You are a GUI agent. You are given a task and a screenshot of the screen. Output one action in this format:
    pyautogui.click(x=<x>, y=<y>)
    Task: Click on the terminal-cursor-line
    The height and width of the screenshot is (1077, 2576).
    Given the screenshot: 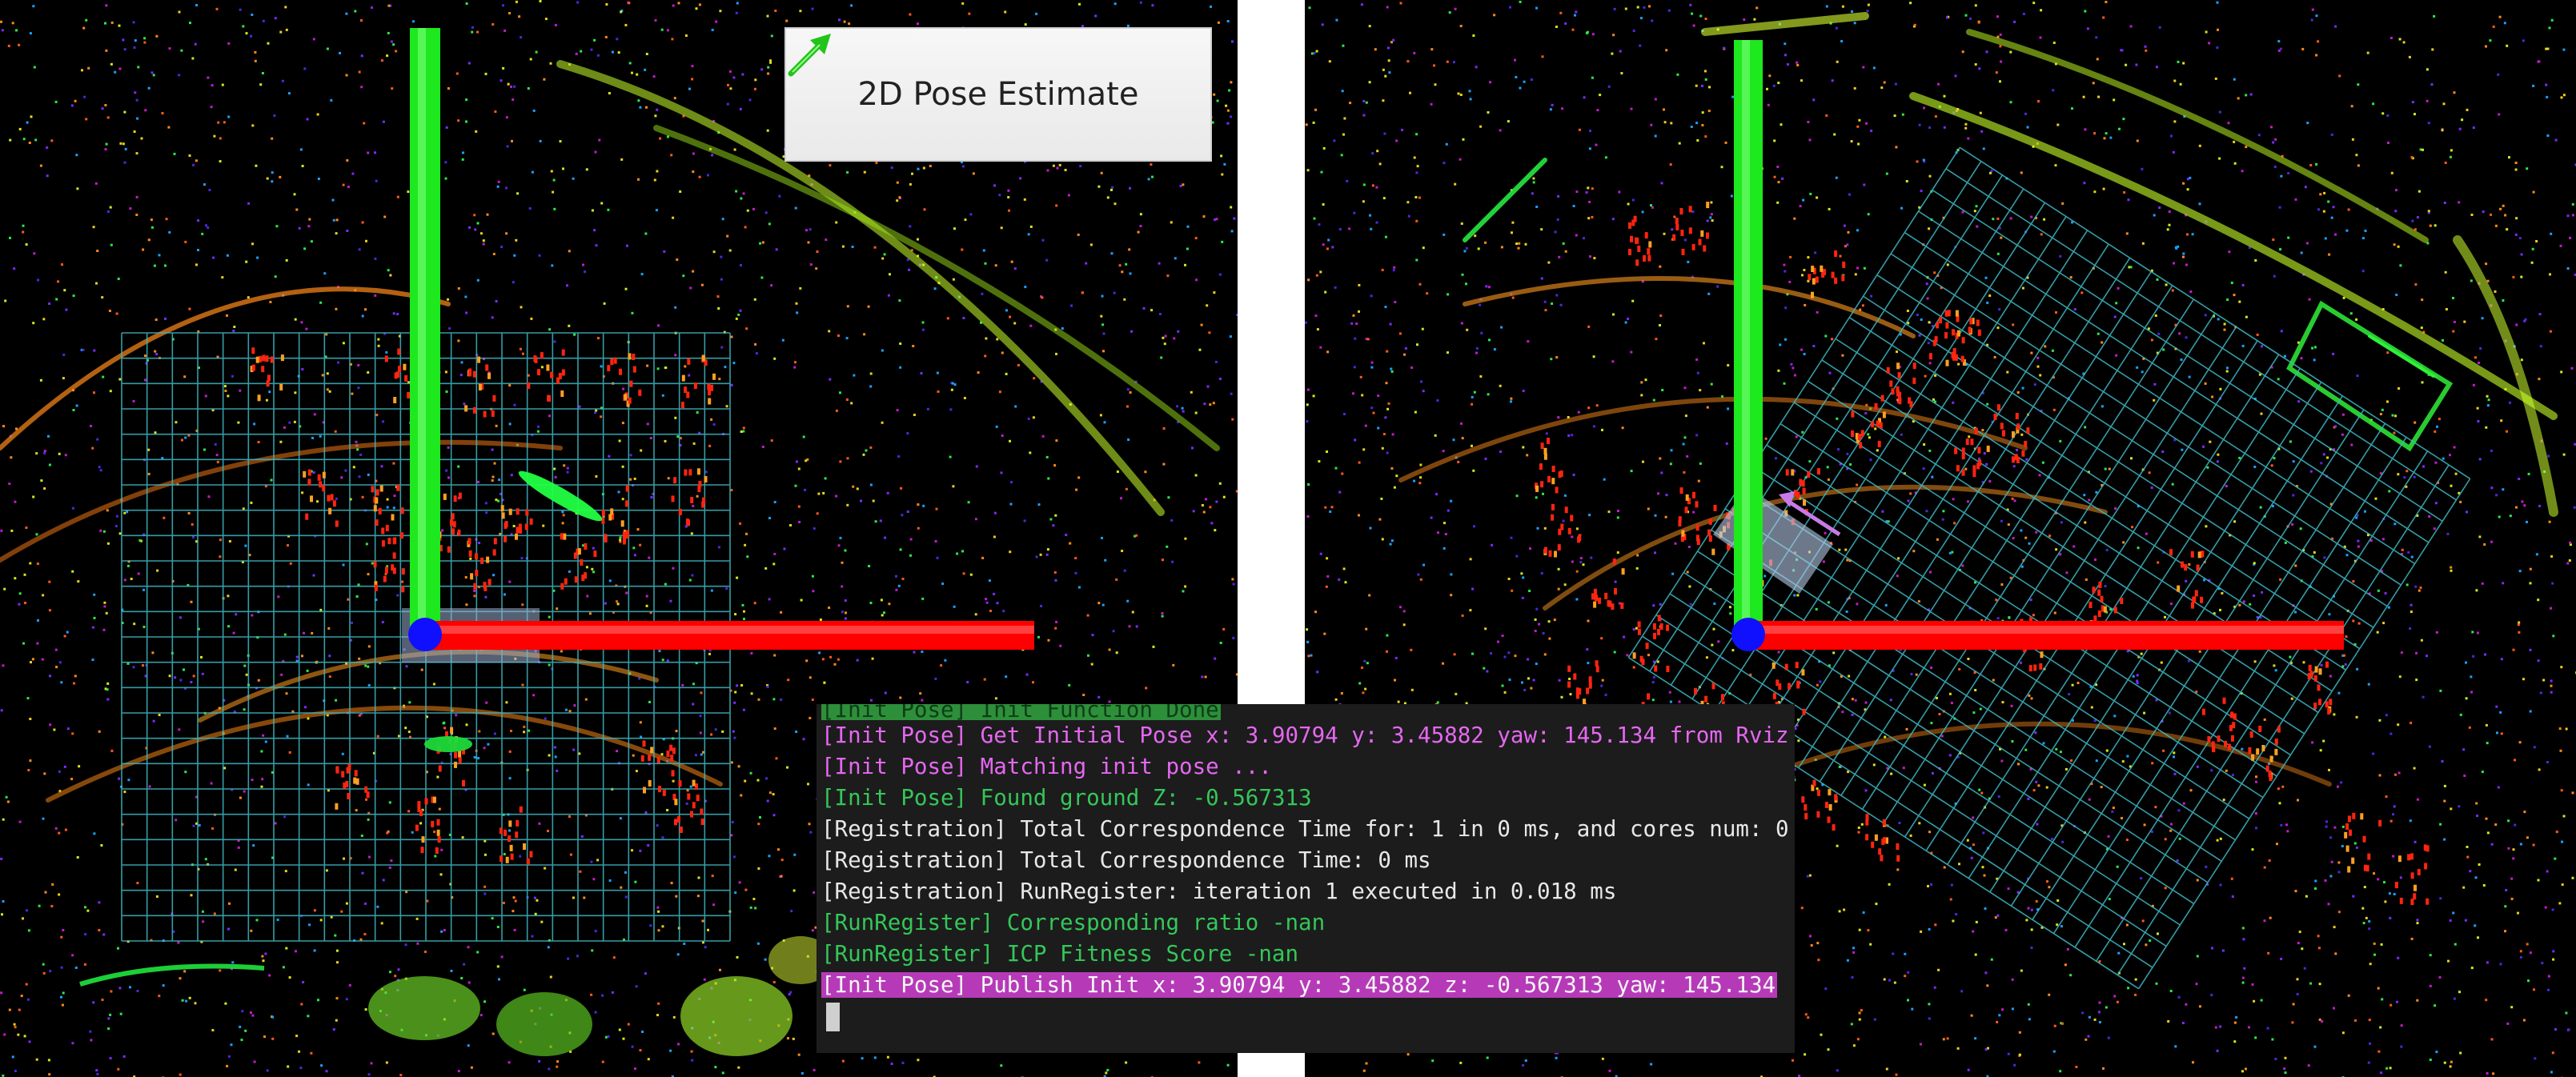 What is the action you would take?
    pyautogui.click(x=1306, y=1017)
    